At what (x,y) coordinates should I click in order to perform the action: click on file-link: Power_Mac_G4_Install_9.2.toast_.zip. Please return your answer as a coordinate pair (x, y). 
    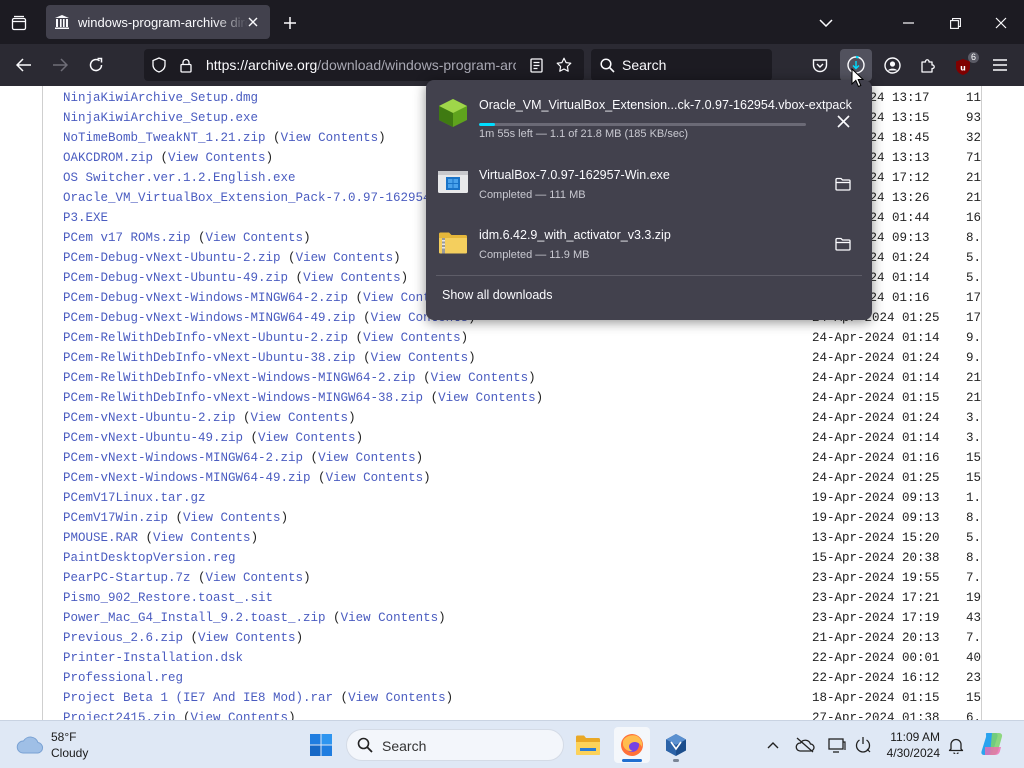
    Looking at the image, I should click on (194, 618).